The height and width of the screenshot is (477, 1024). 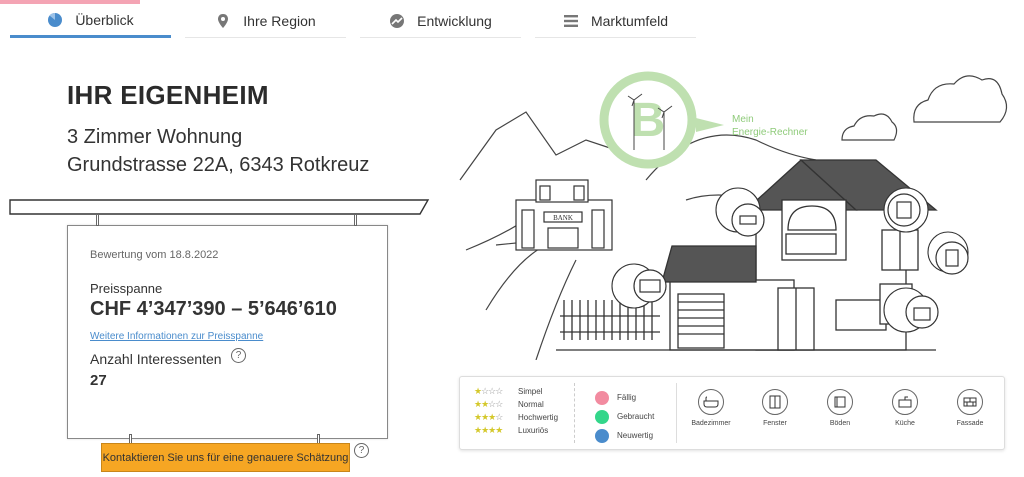 I want to click on tab-entwicklung: Entwicklung, so click(x=440, y=21).